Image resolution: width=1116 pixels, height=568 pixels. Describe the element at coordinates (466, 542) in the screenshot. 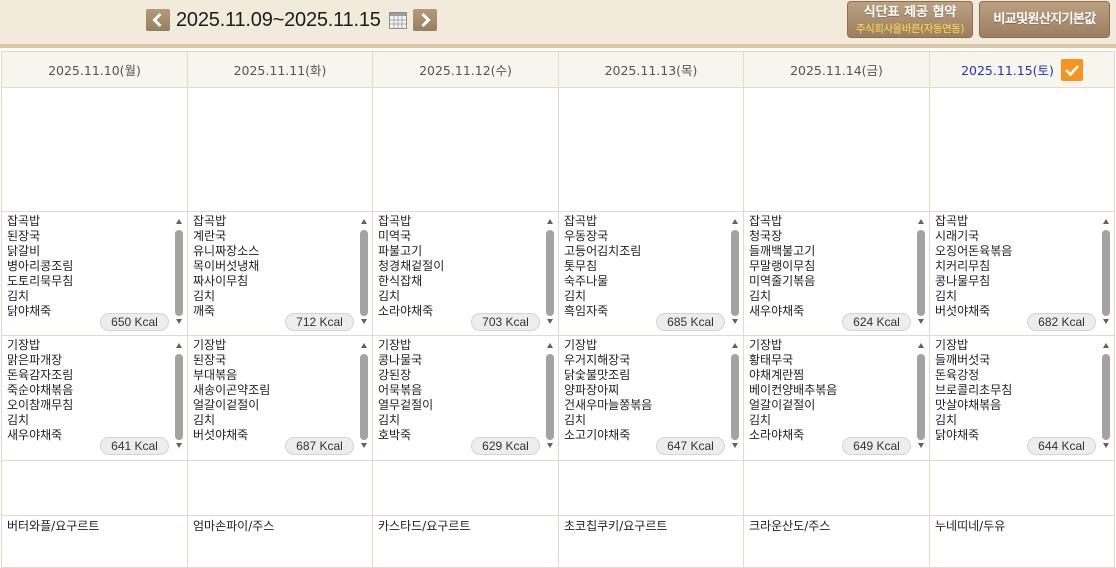

I see `snack-cell: 카스타드/요구르트` at that location.